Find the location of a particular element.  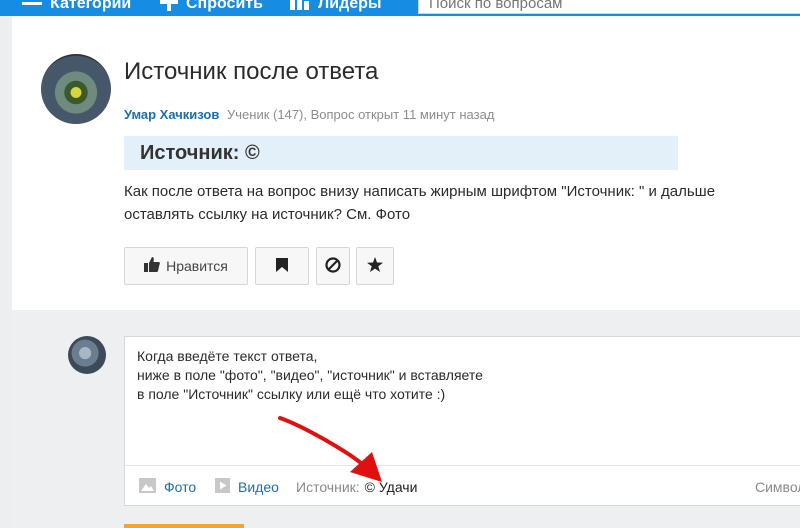

question-body-line: оставлять ссылку на источник? См. Фото is located at coordinates (267, 214).